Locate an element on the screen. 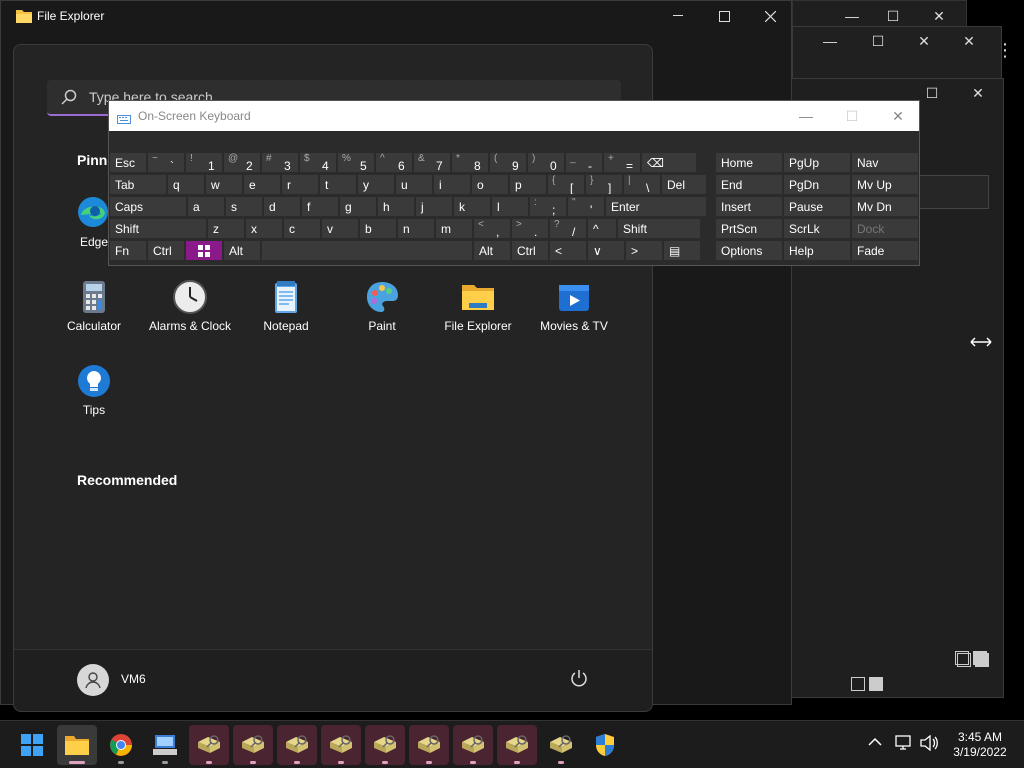 Image resolution: width=1024 pixels, height=768 pixels. osk-title-bar: On-Screen Keyboard — ☐ ✕ is located at coordinates (514, 116).